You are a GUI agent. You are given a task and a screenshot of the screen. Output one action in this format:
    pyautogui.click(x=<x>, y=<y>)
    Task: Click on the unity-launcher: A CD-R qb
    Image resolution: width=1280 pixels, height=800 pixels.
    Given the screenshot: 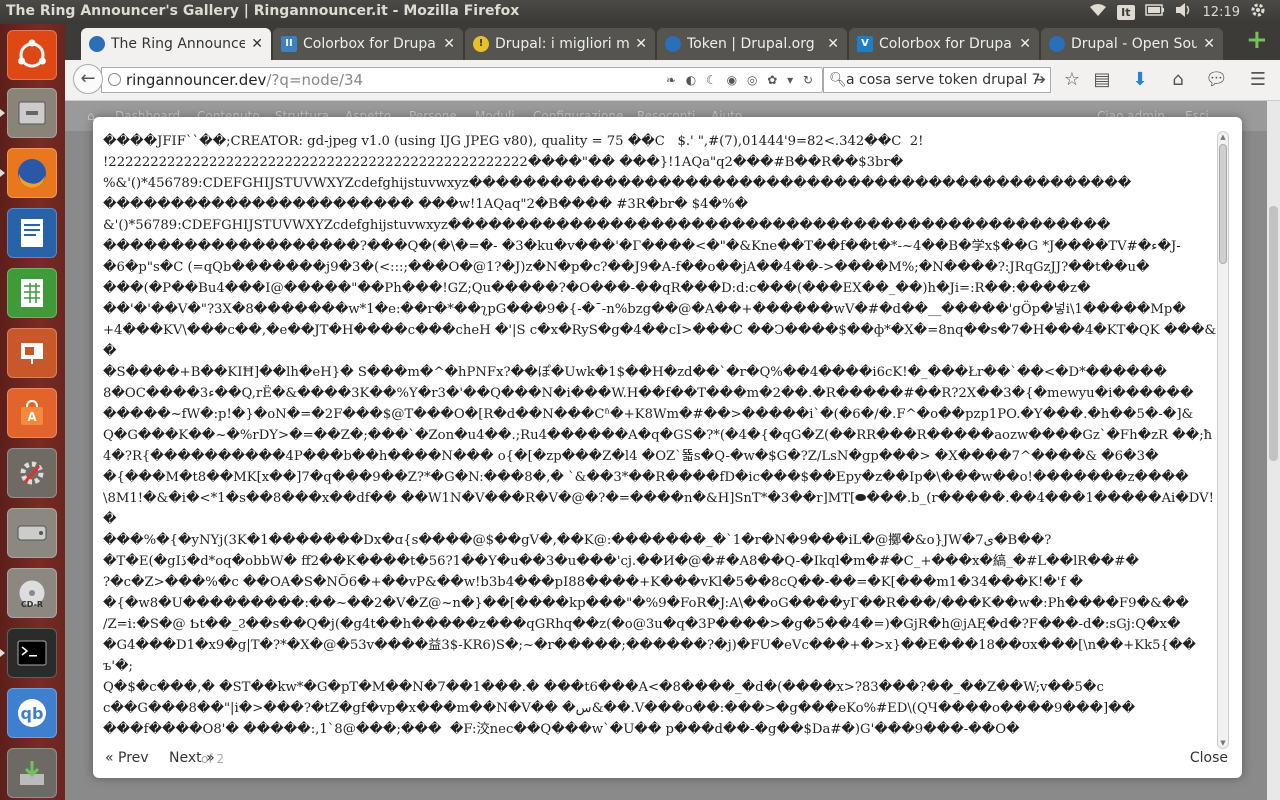 What is the action you would take?
    pyautogui.click(x=32, y=412)
    